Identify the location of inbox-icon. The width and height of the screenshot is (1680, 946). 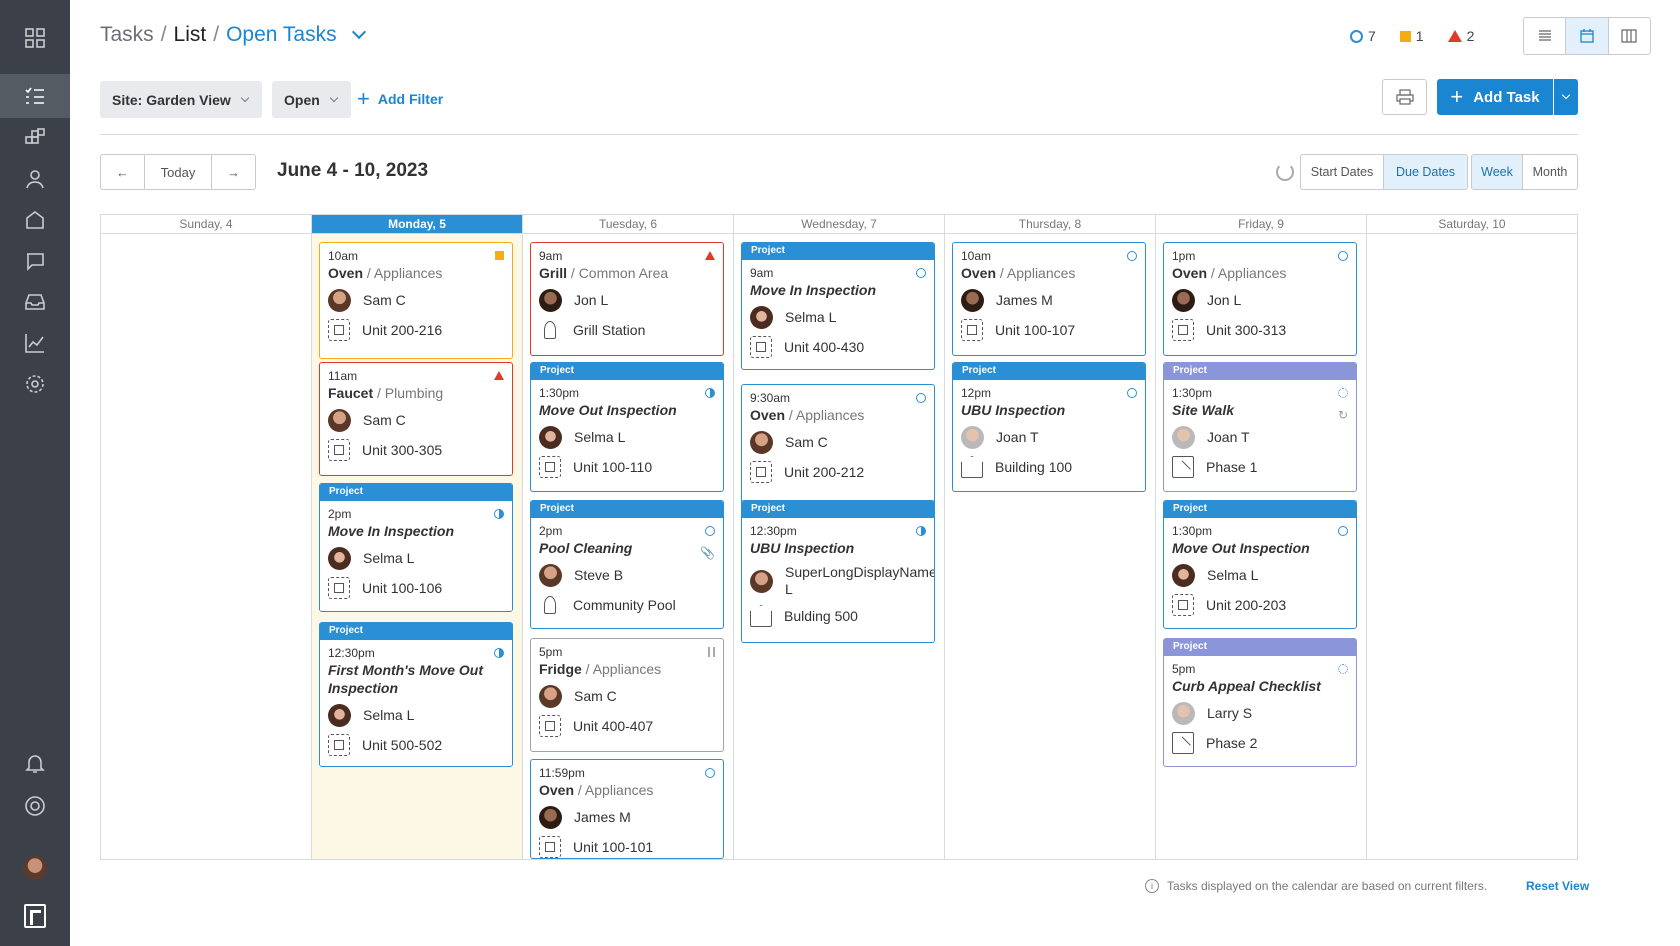
(35, 302).